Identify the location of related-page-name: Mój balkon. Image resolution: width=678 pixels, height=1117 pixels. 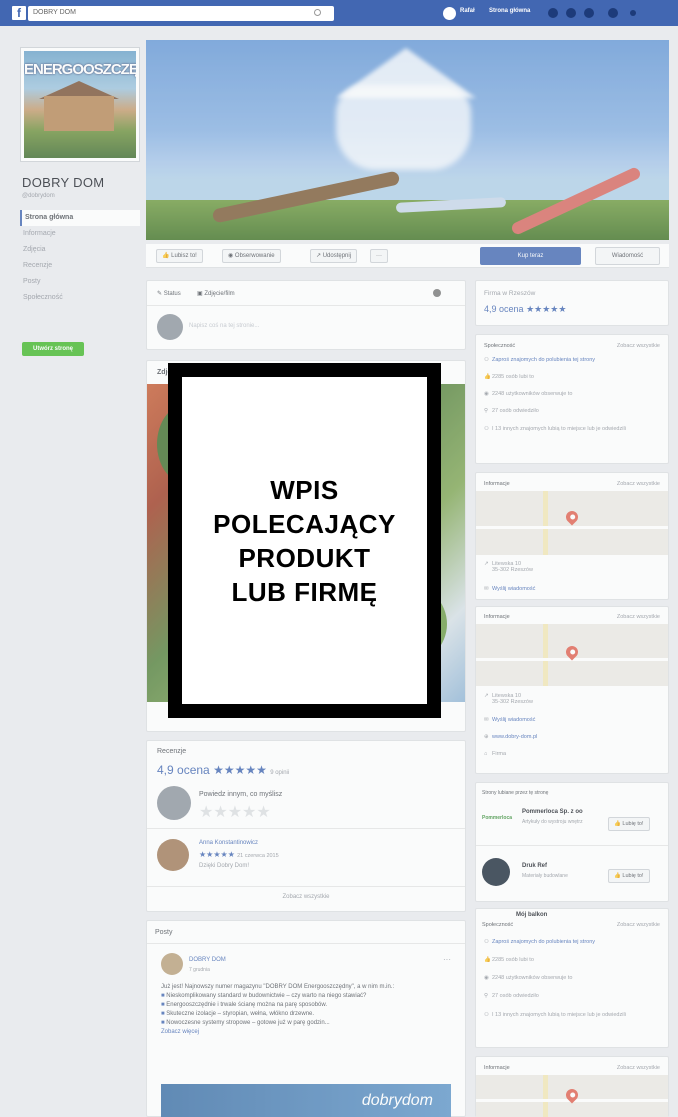
(531, 915).